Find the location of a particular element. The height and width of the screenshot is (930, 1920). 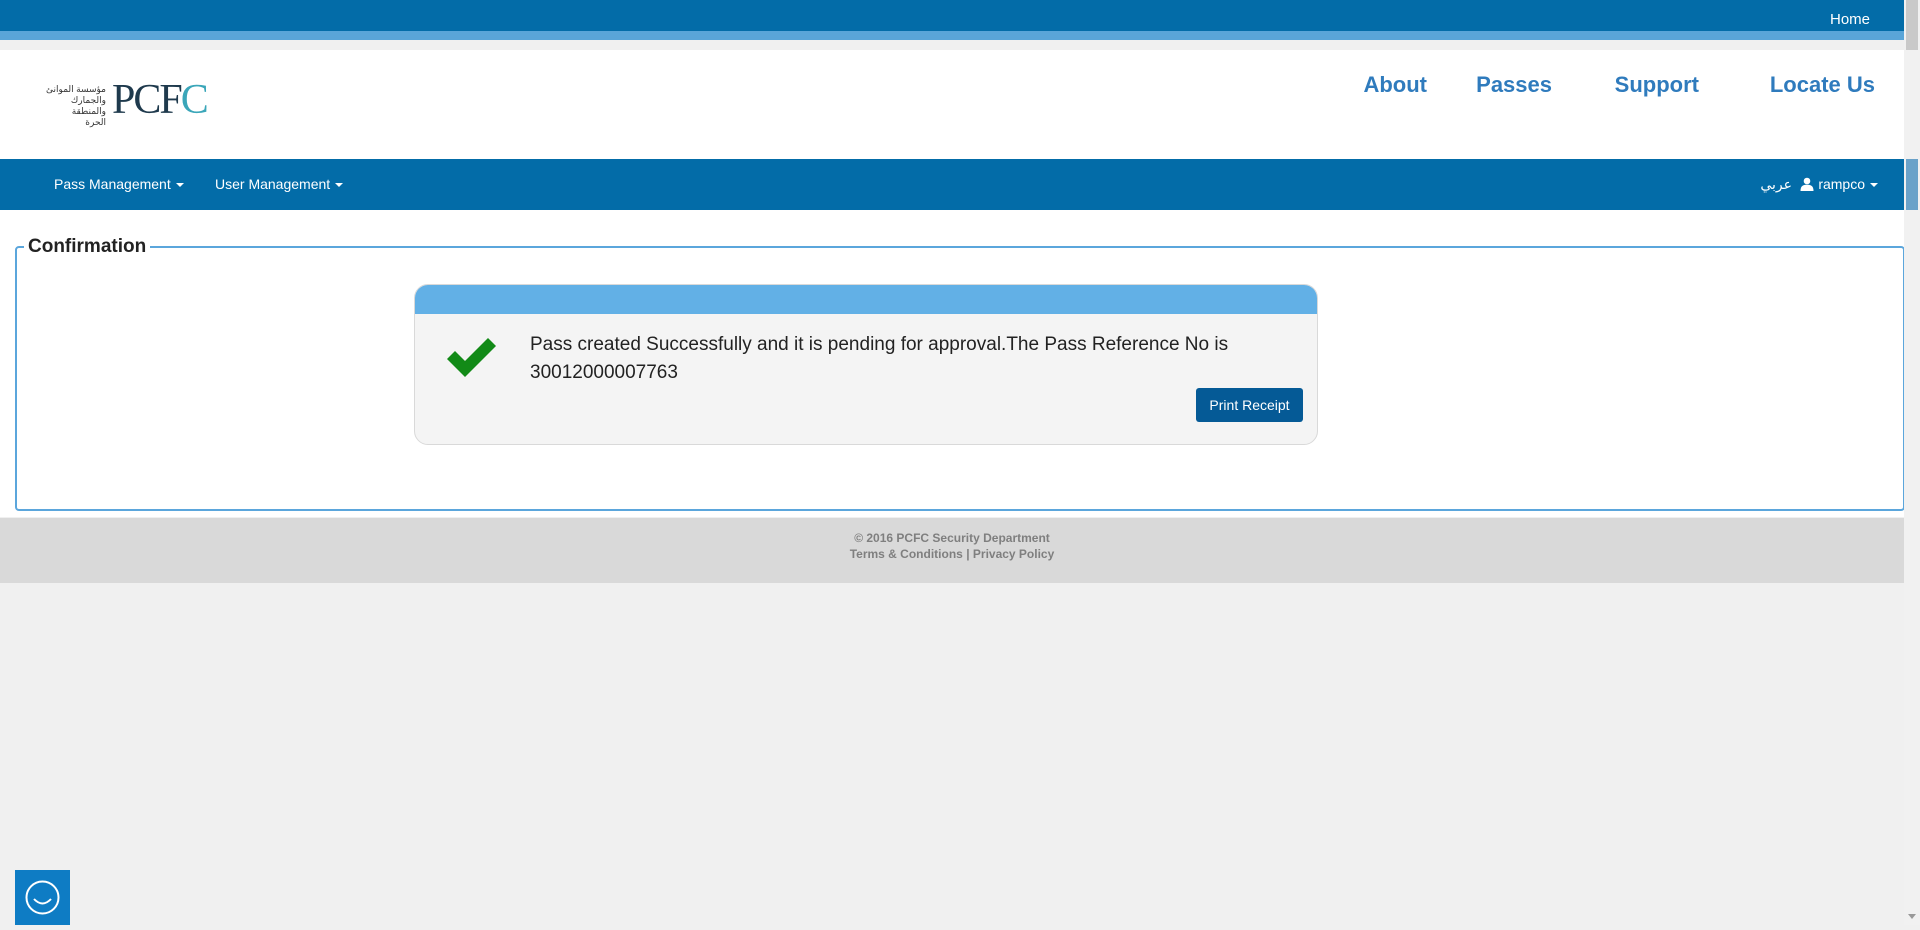

logo-wordmark: PCFC is located at coordinates (160, 100).